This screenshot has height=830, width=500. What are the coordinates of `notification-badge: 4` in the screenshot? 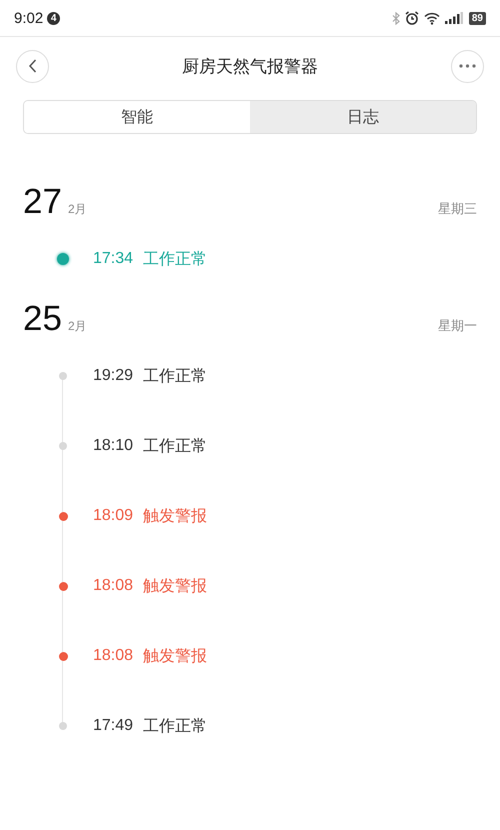 It's located at (53, 18).